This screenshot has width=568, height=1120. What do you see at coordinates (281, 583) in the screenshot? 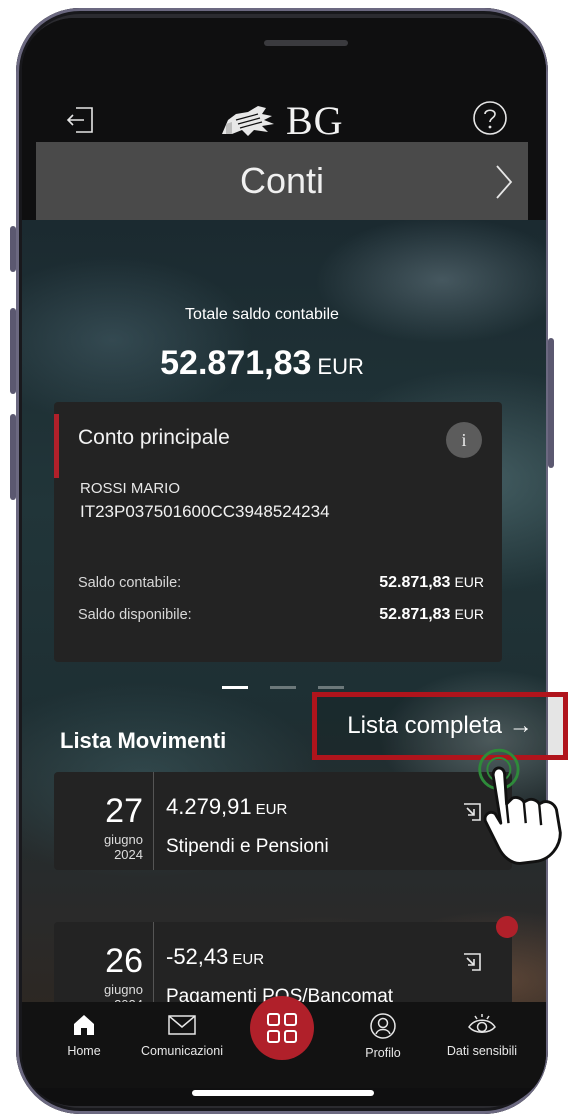
I see `balance-row-contabile: Saldo contabile: 52.871,83 EUR` at bounding box center [281, 583].